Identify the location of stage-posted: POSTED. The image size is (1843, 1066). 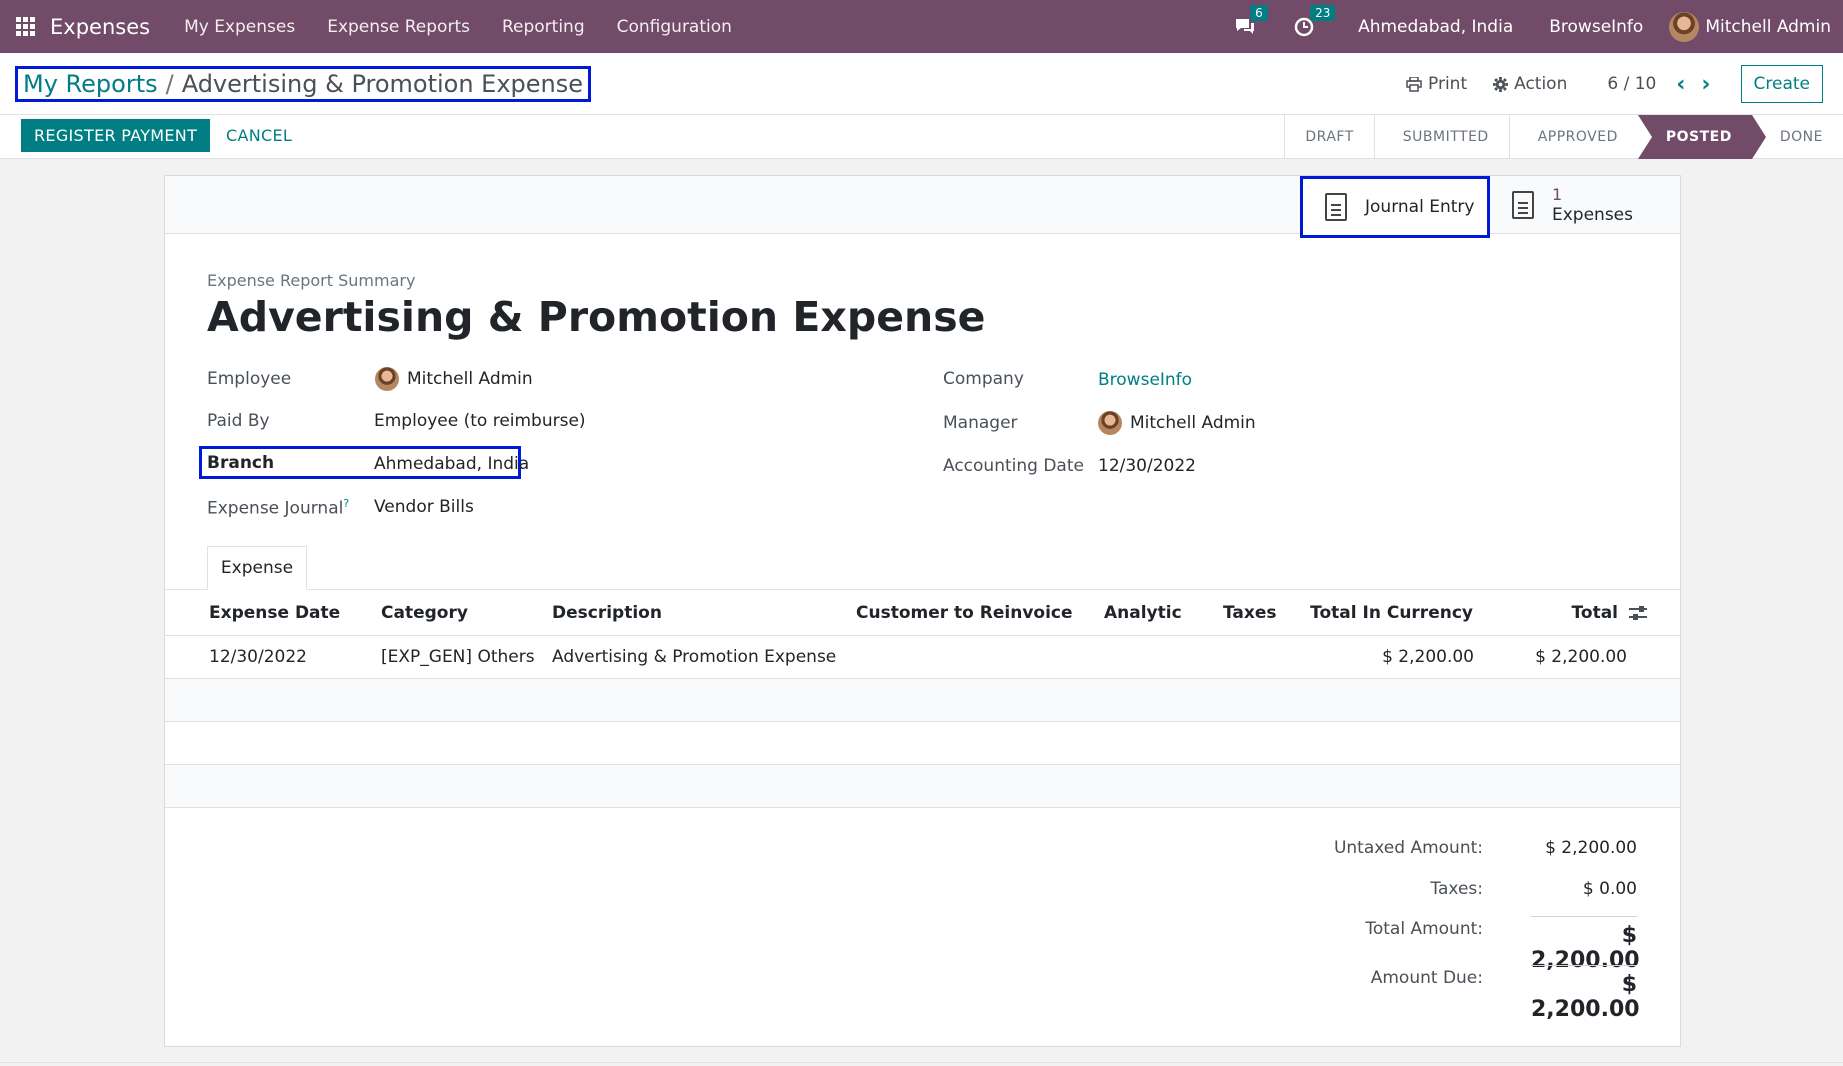
(1701, 137).